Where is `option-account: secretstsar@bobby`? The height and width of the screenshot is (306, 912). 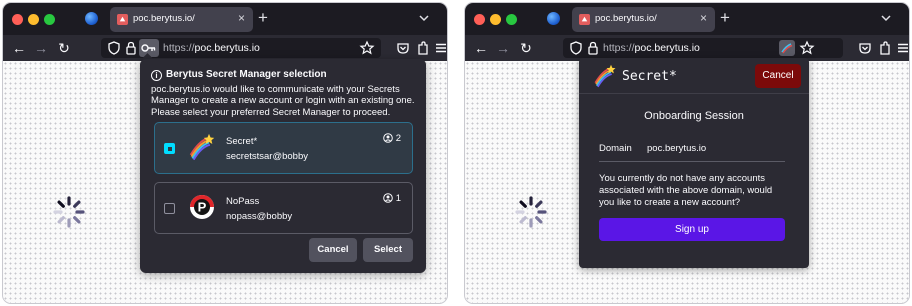 option-account: secretstsar@bobby is located at coordinates (267, 156).